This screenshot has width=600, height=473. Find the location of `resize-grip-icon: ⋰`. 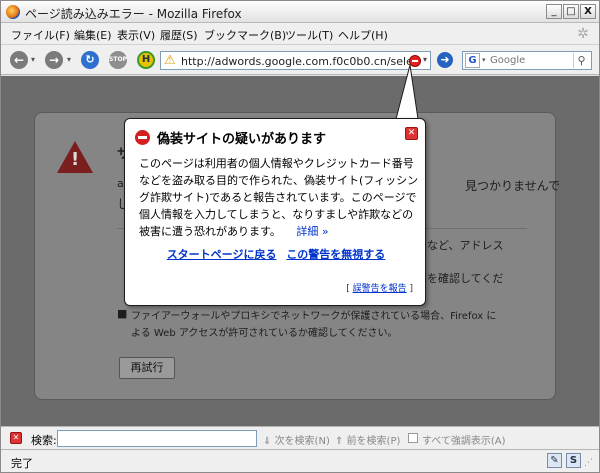

resize-grip-icon: ⋰ is located at coordinates (588, 463).